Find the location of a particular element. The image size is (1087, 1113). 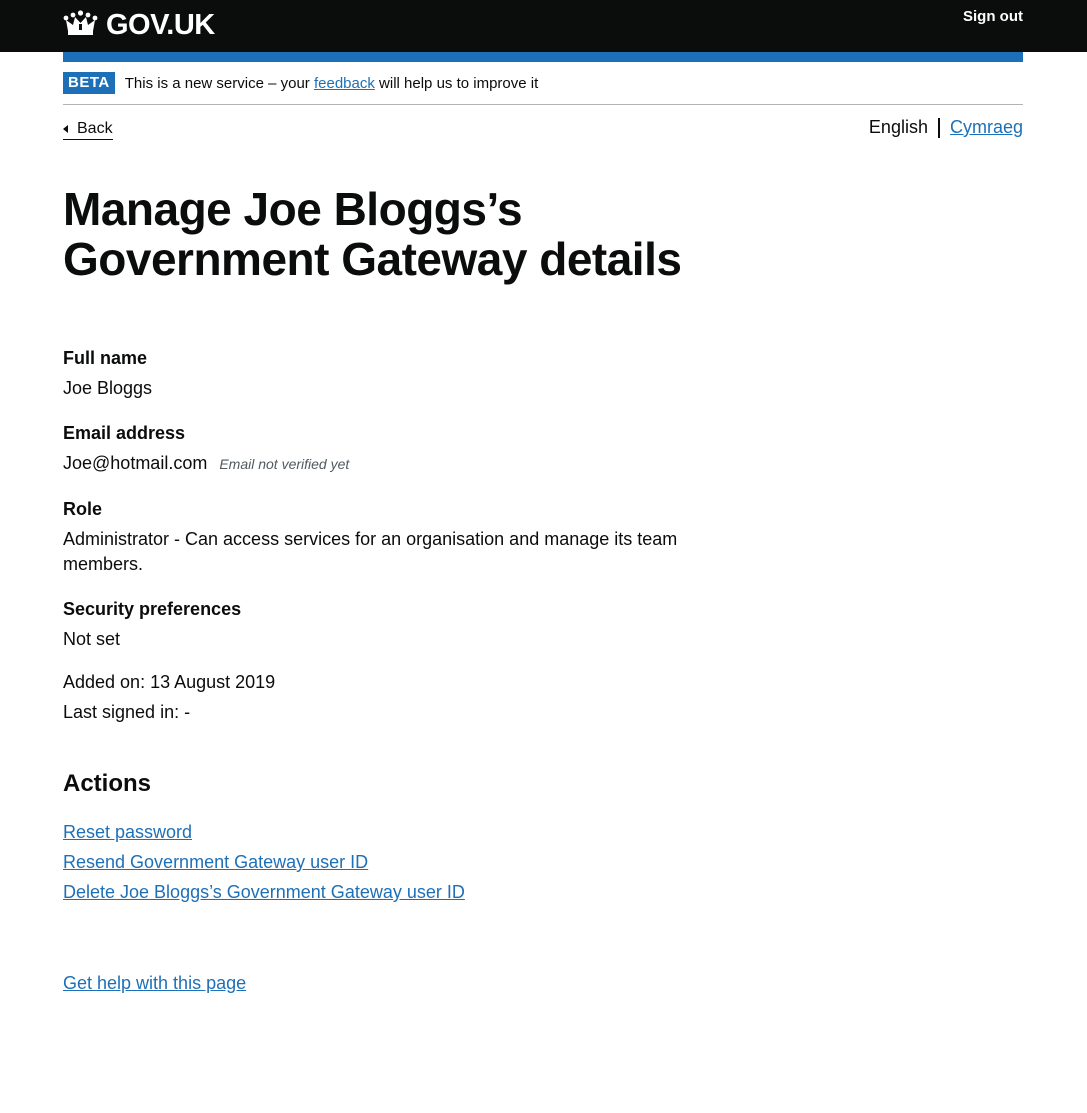

beta-tag: BETA is located at coordinates (89, 83).